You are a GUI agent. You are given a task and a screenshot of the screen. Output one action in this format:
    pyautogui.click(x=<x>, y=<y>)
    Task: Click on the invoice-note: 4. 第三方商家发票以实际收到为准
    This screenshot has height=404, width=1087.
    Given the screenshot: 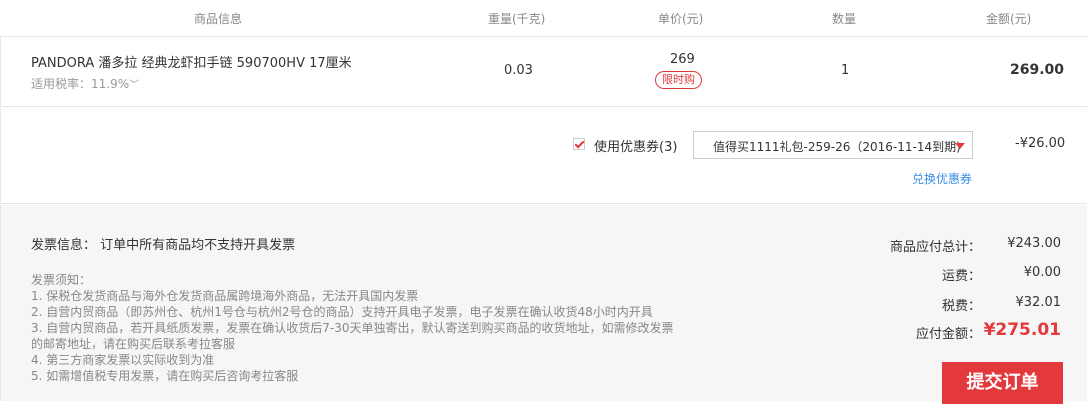 What is the action you would take?
    pyautogui.click(x=123, y=360)
    